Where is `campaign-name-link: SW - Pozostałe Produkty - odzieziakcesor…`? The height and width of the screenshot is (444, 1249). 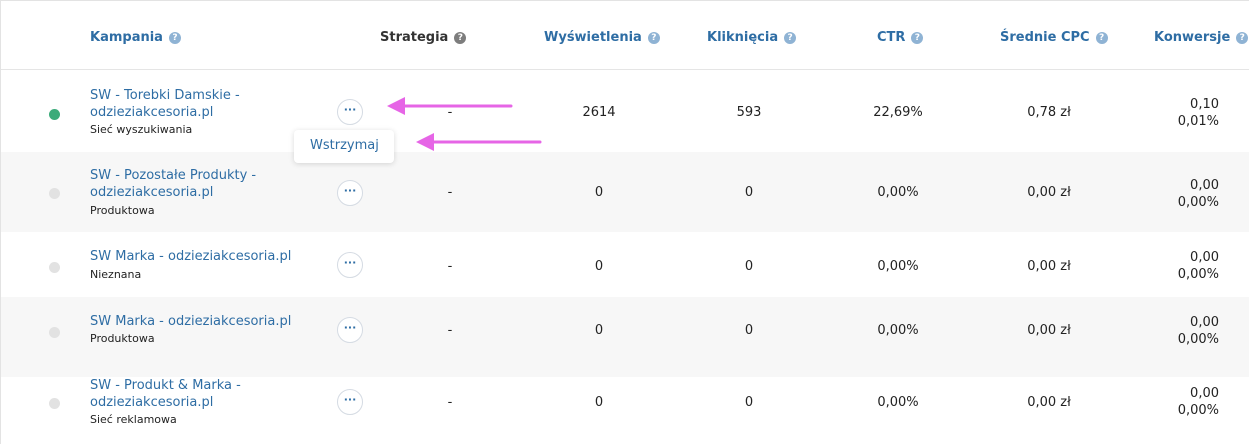 campaign-name-link: SW - Pozostałe Produkty - odzieziakcesor… is located at coordinates (205, 184).